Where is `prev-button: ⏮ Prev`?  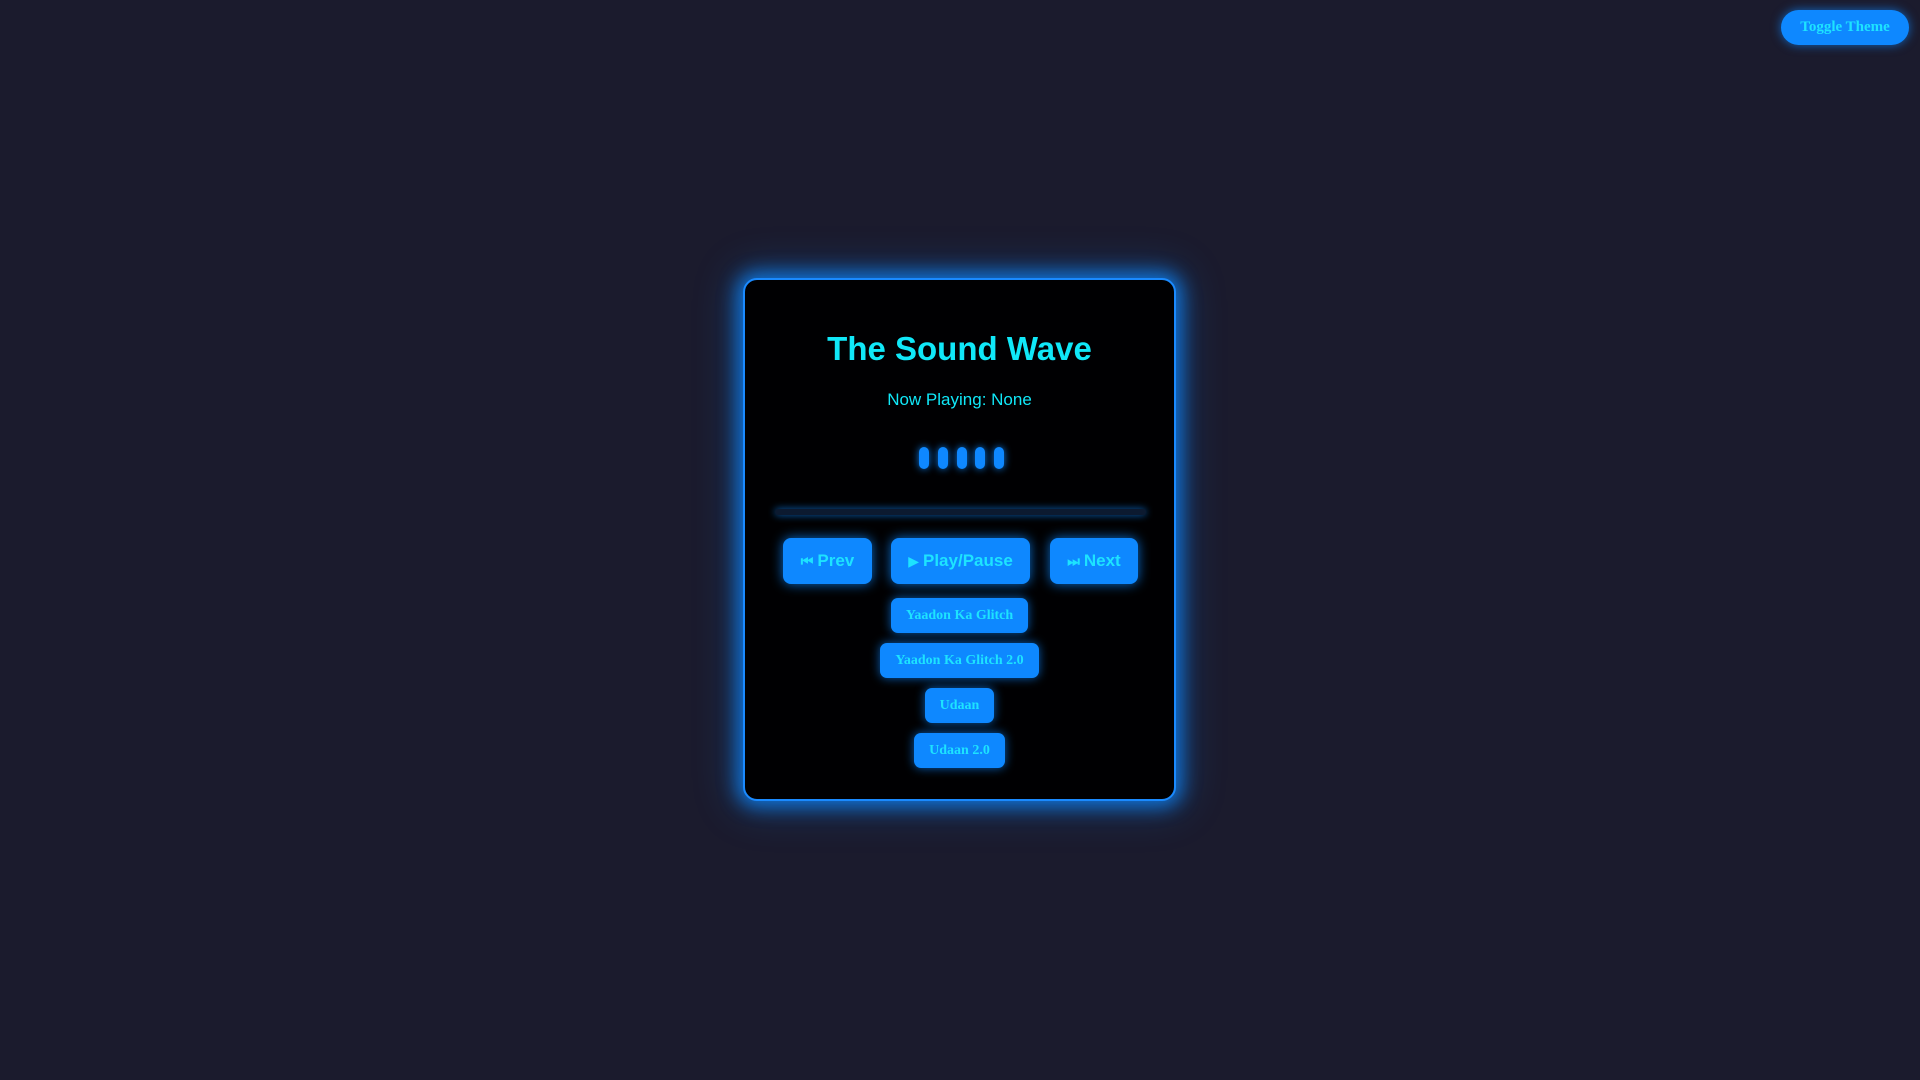
prev-button: ⏮ Prev is located at coordinates (827, 561).